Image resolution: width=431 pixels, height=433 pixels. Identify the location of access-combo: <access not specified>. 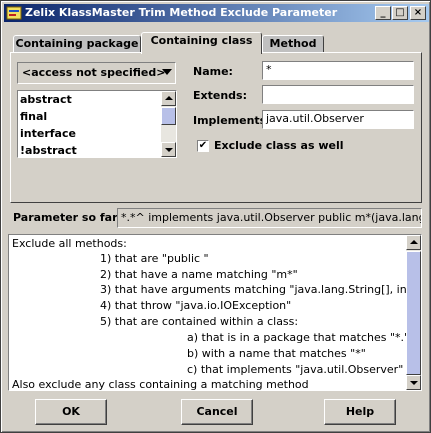
(96, 73).